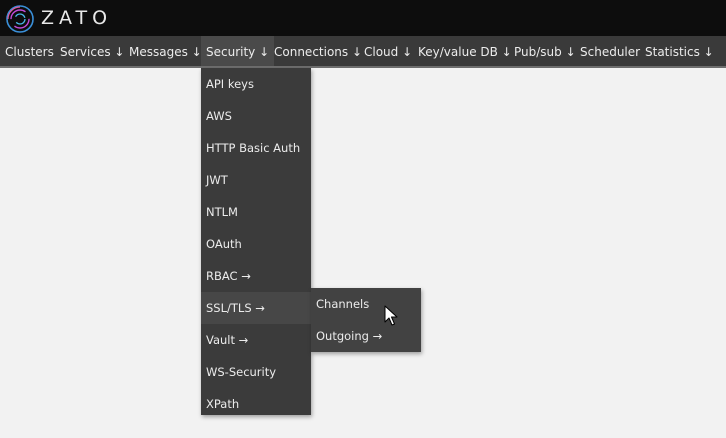  Describe the element at coordinates (256, 372) in the screenshot. I see `menu-item-ws-security: WS-Security` at that location.